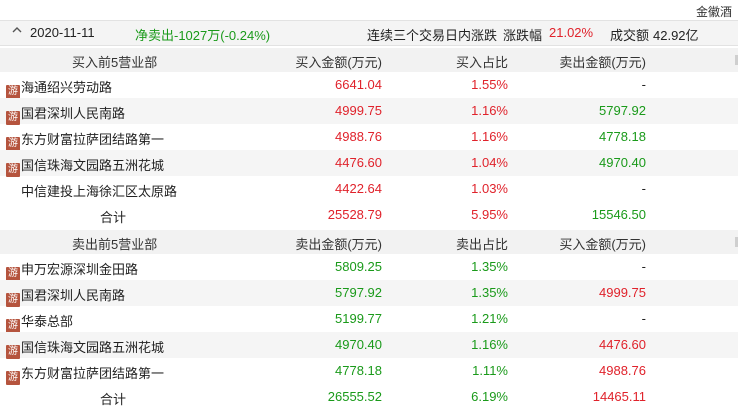 This screenshot has height=411, width=738. What do you see at coordinates (17, 30) in the screenshot?
I see `chevron-up-icon` at bounding box center [17, 30].